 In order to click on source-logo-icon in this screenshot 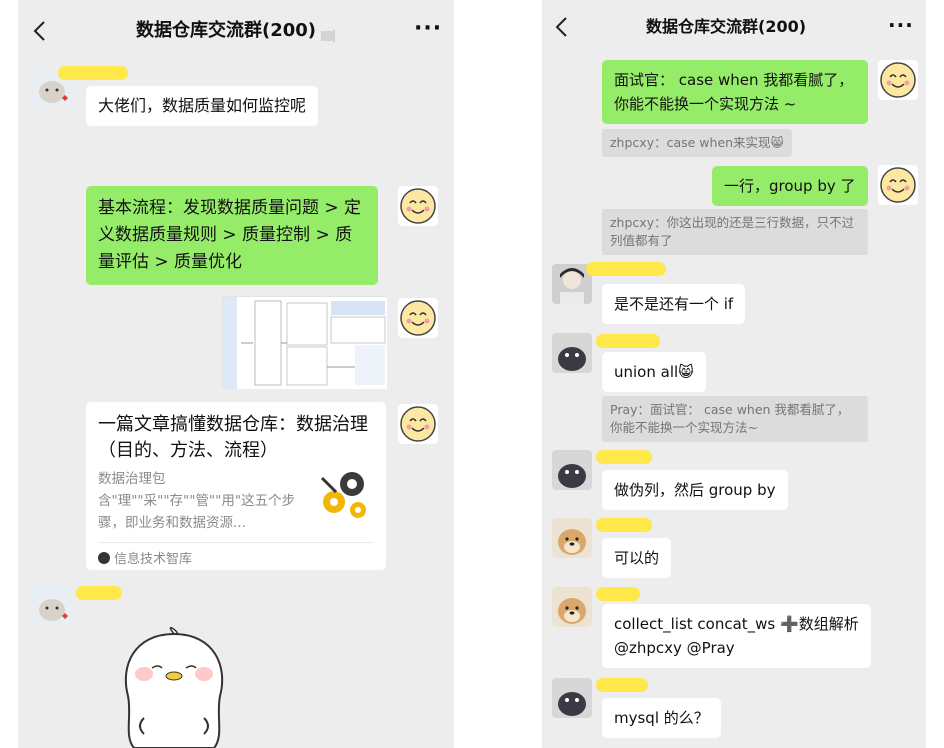, I will do `click(104, 557)`.